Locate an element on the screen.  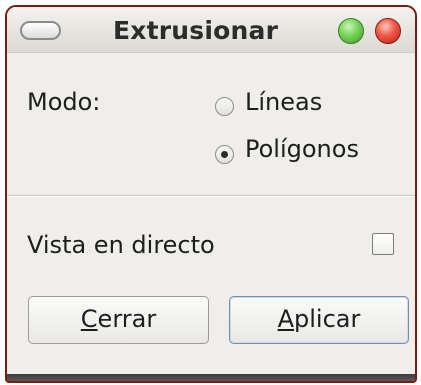
close-window-button-icon is located at coordinates (388, 31).